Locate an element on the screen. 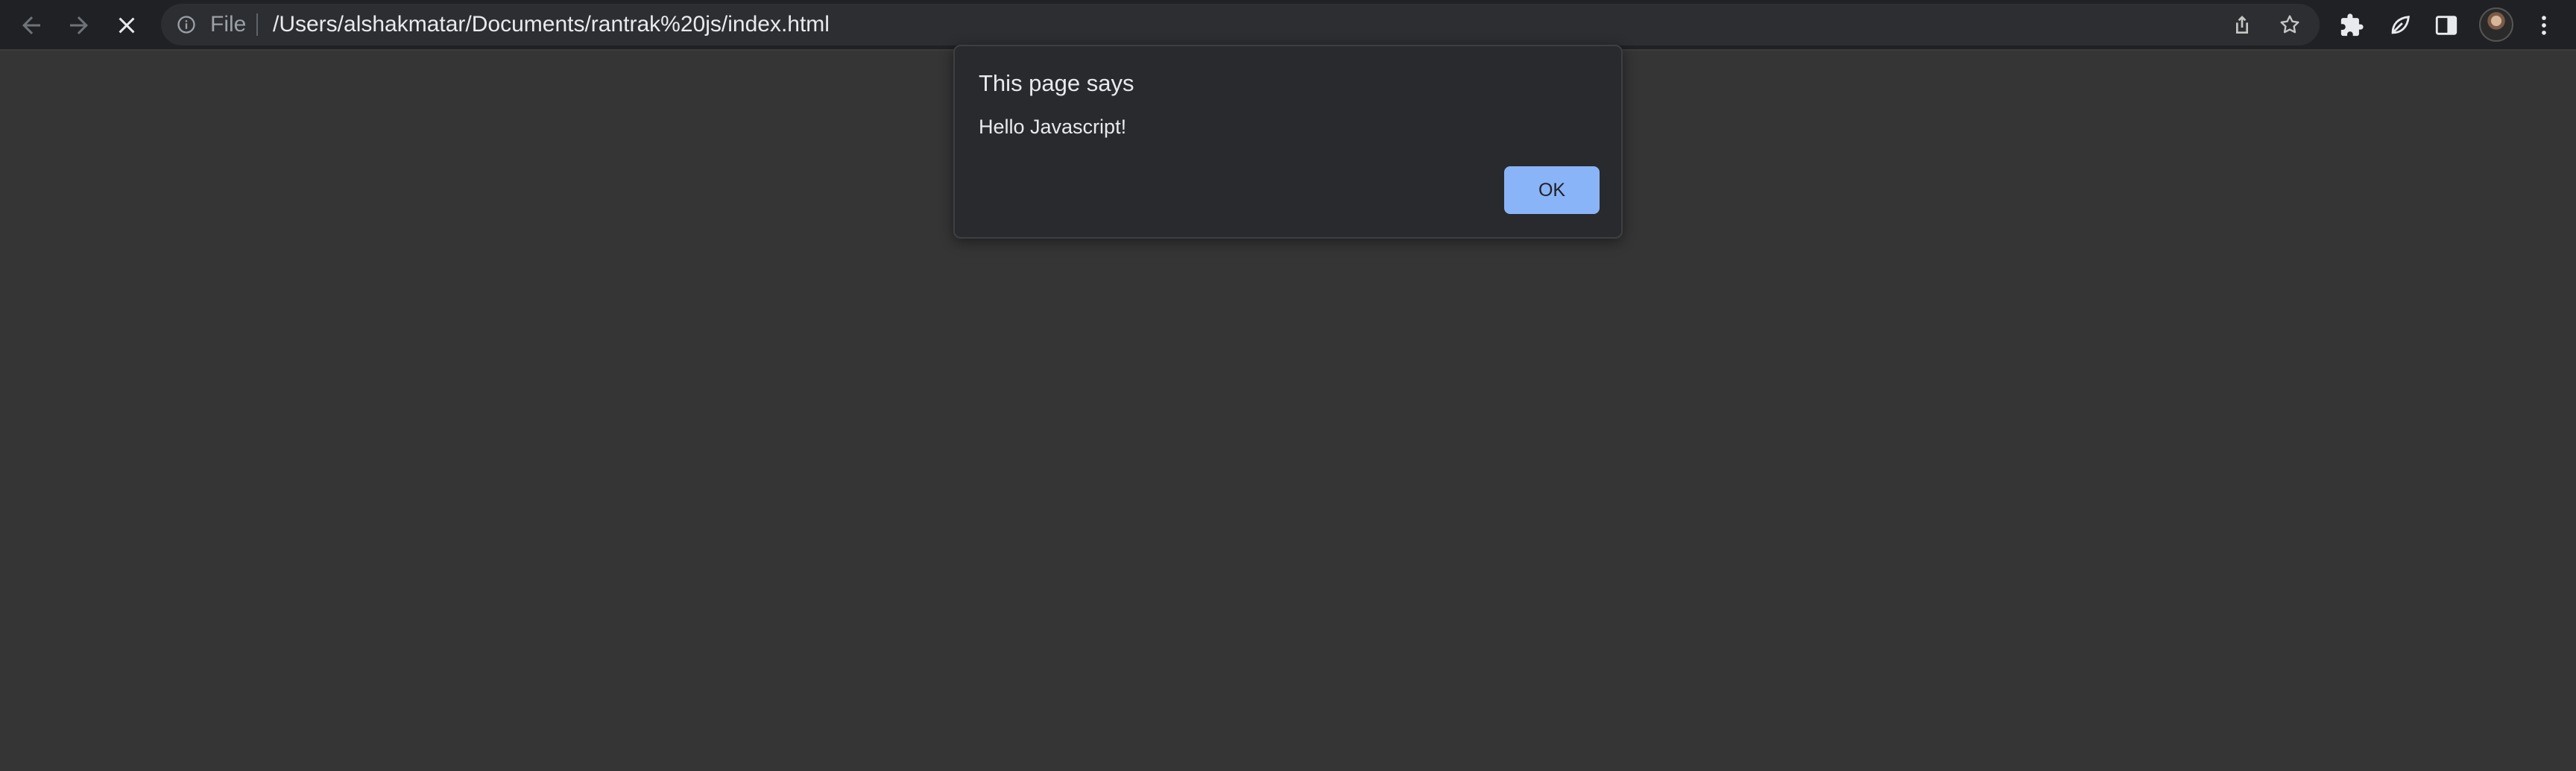  puzzle-icon is located at coordinates (2352, 25).